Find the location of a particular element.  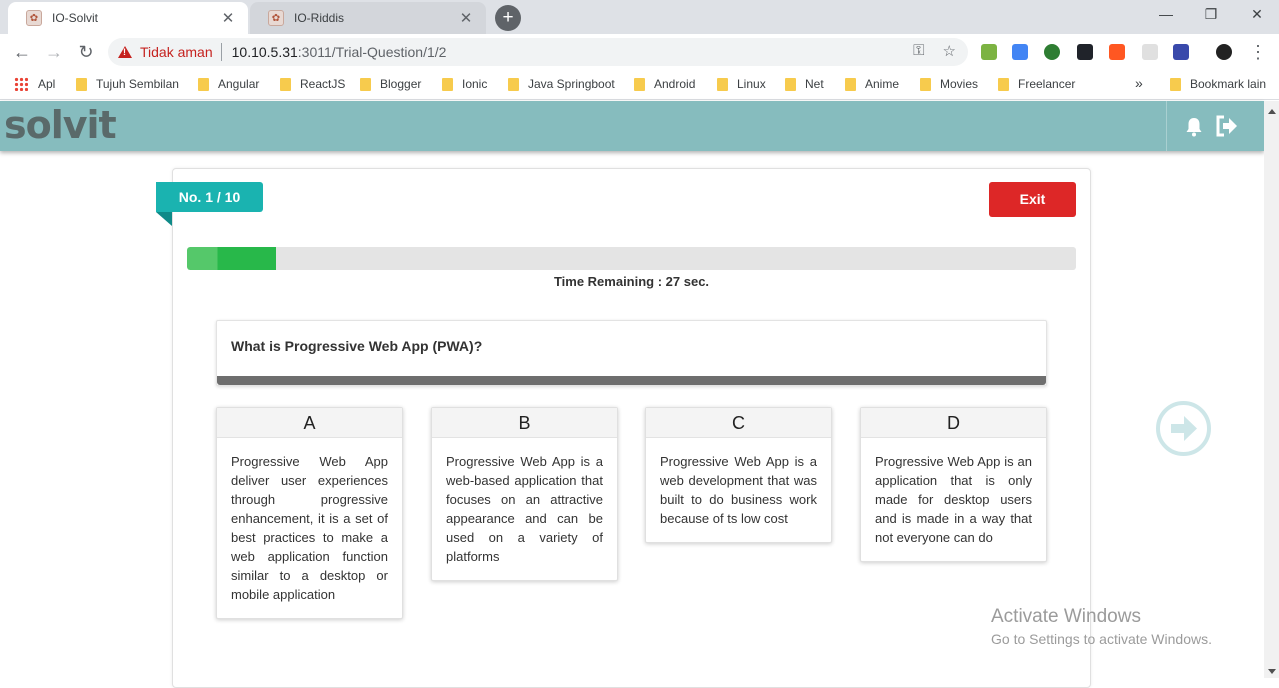

bookmark-folder: Anime is located at coordinates (872, 84).